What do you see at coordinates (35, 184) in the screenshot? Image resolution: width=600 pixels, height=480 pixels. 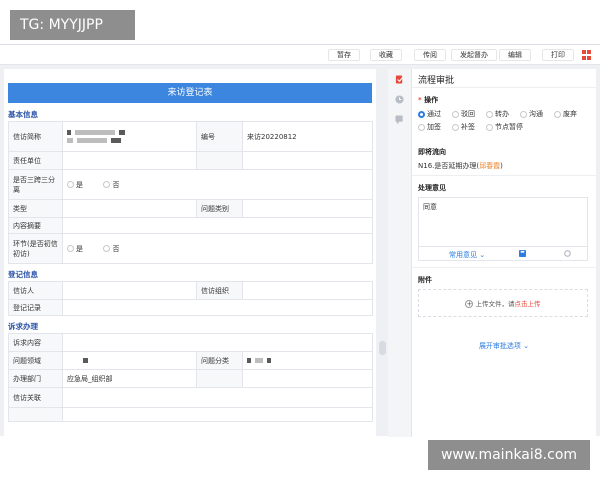 I see `three-cross-label: 是否三跨三分离` at bounding box center [35, 184].